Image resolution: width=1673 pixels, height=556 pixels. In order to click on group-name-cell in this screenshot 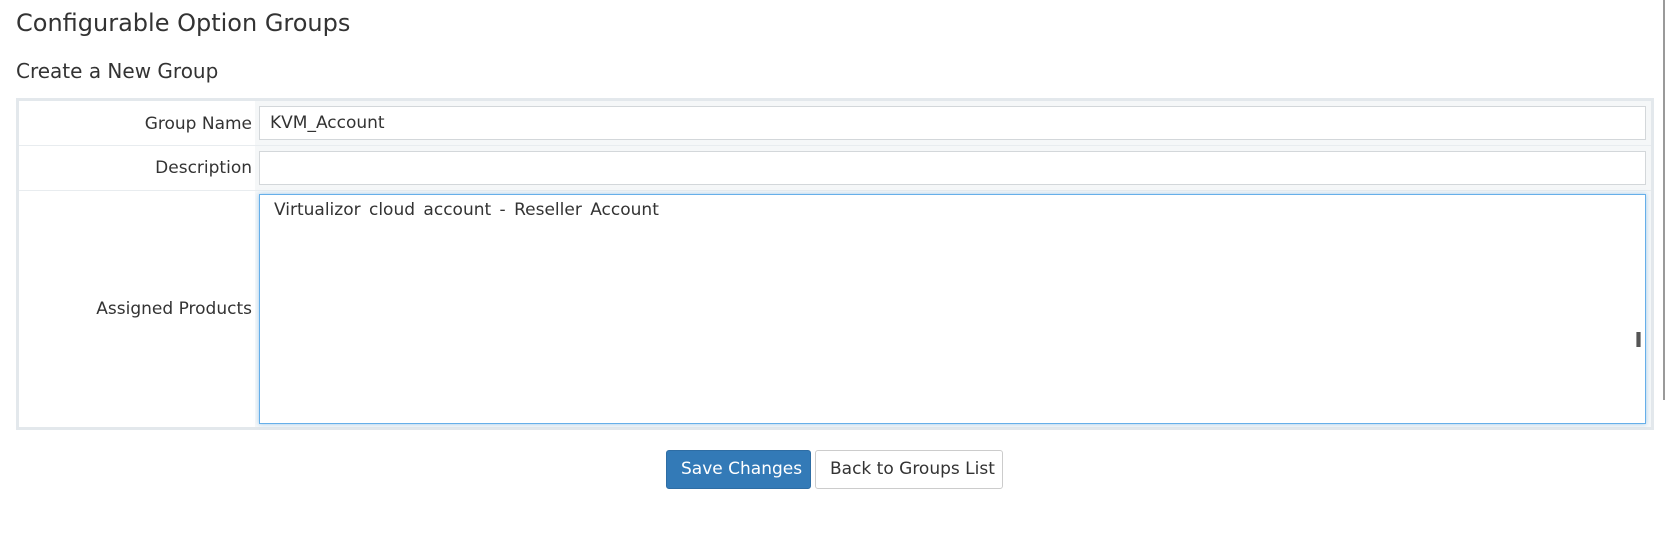, I will do `click(953, 123)`.